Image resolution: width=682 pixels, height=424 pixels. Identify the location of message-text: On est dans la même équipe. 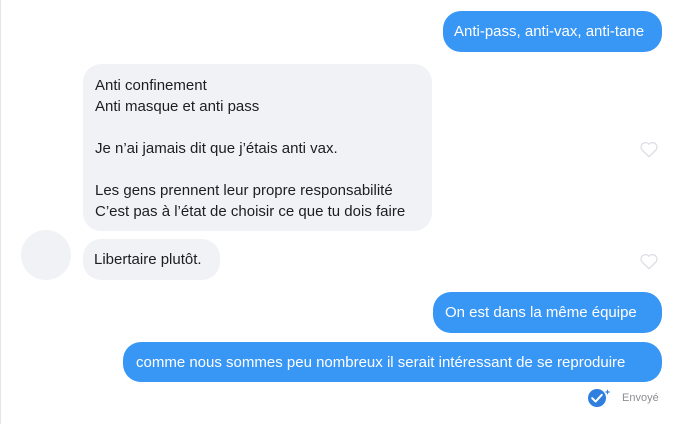
(541, 312).